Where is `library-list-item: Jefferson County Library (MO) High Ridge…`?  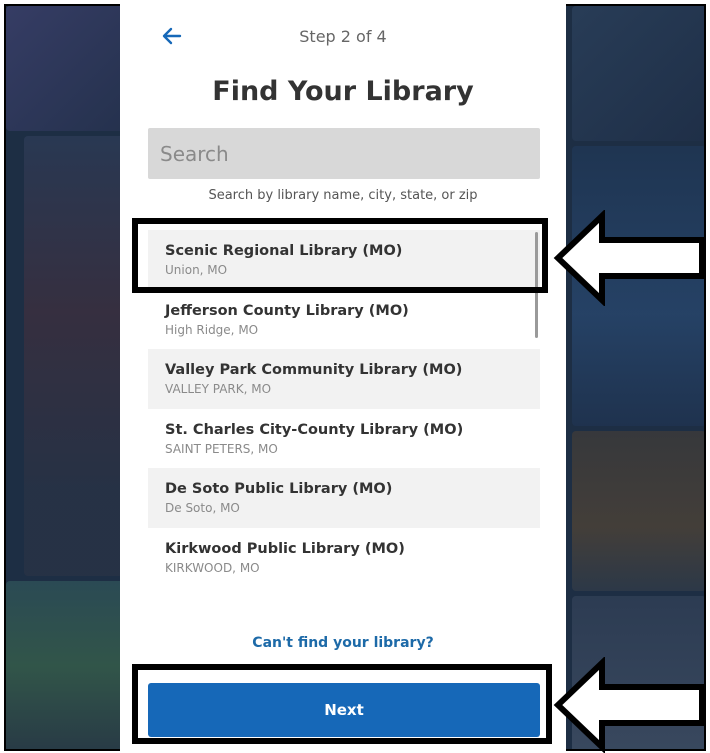 library-list-item: Jefferson County Library (MO) High Ridge… is located at coordinates (344, 320).